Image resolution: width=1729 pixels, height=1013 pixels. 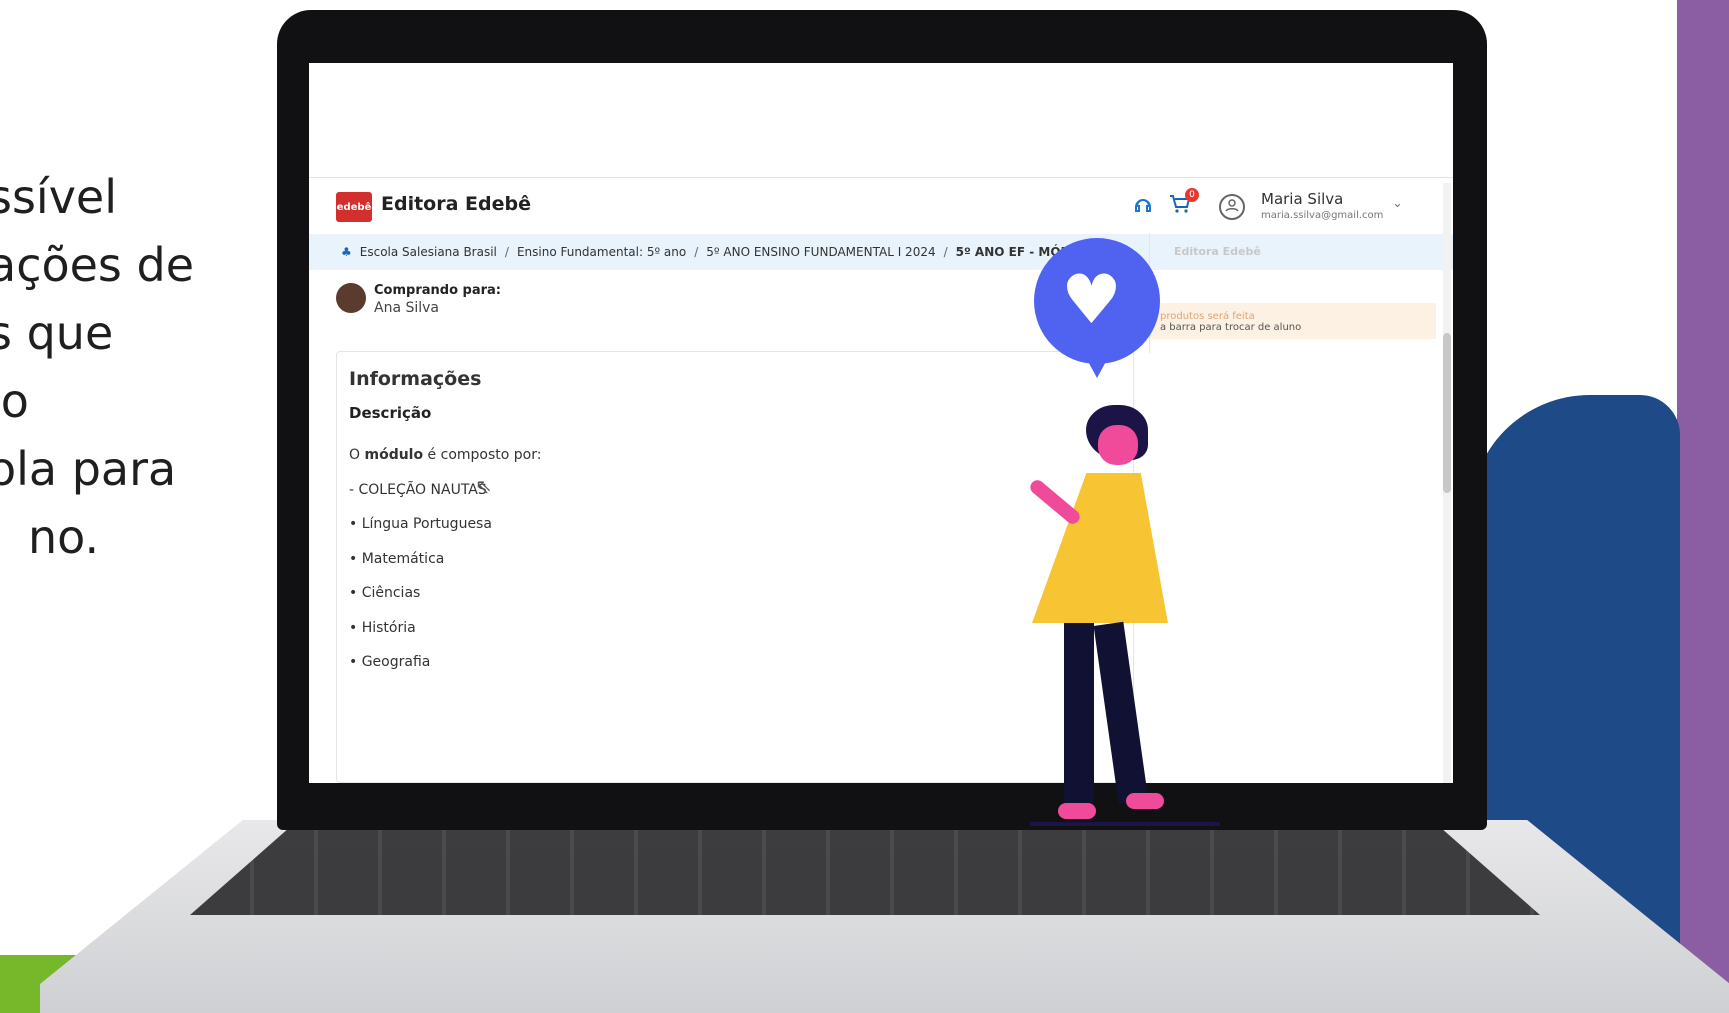 I want to click on breadcrumb-item: Escola Salesiana Brasil, so click(x=428, y=252).